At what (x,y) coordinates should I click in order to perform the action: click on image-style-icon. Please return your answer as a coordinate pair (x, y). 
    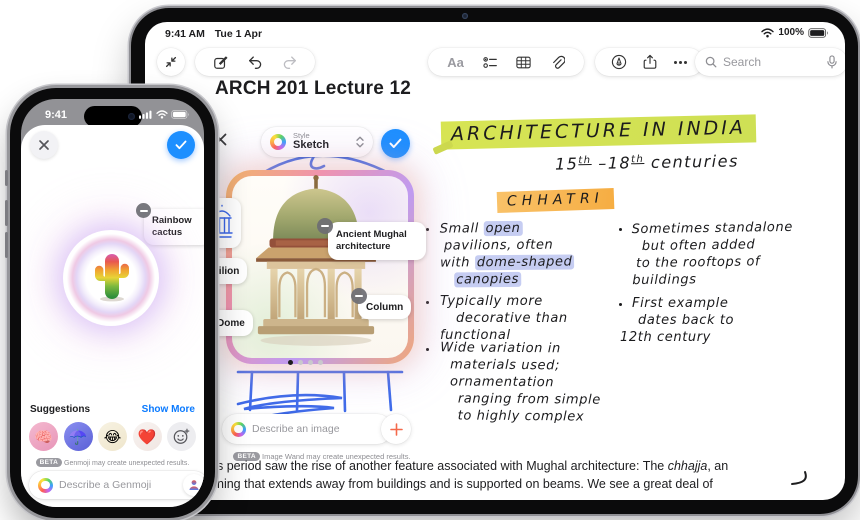
    Looking at the image, I should click on (278, 142).